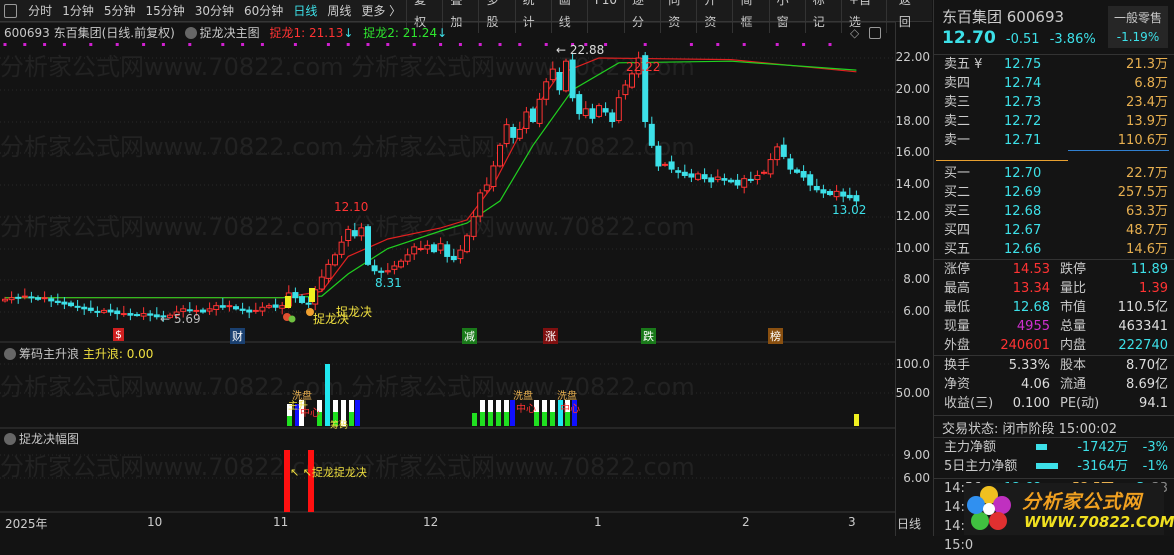 This screenshot has height=555, width=1174. I want to click on stat-value: 11.89, so click(1149, 269).